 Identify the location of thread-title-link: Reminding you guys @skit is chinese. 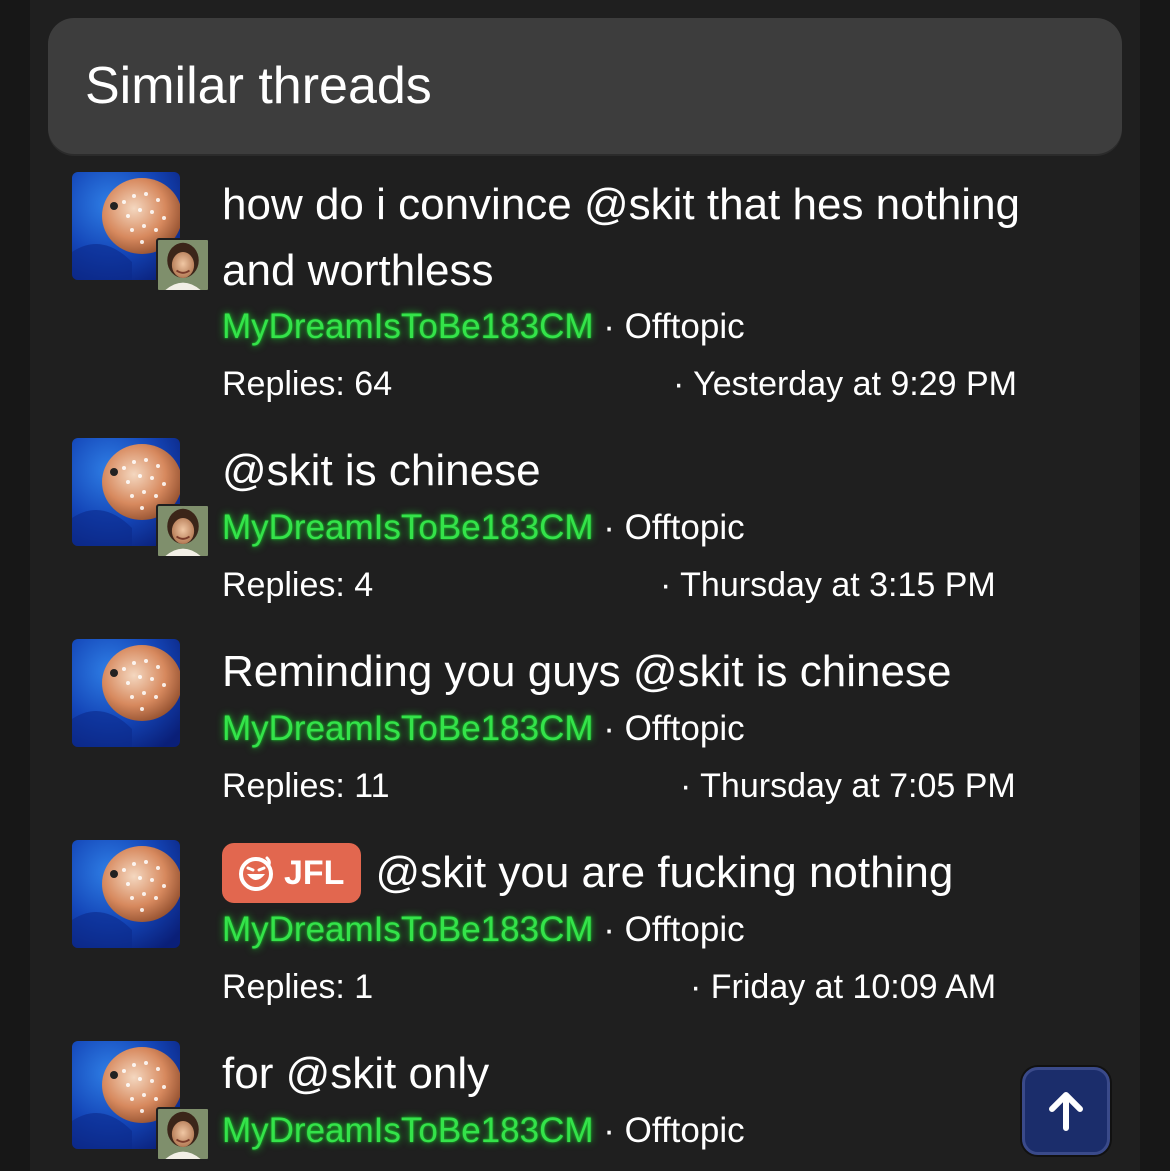
(647, 672).